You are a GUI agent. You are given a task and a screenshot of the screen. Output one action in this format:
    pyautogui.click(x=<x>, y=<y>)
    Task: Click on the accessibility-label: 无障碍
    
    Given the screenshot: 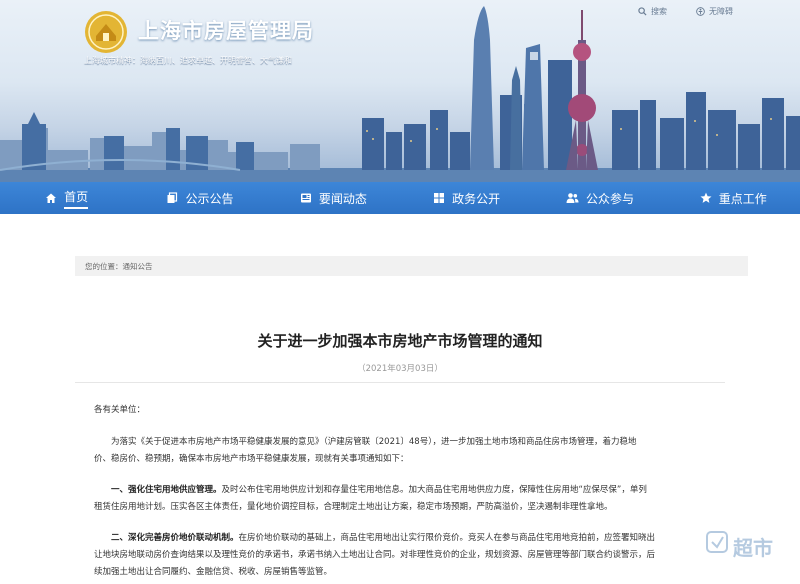 What is the action you would take?
    pyautogui.click(x=721, y=11)
    